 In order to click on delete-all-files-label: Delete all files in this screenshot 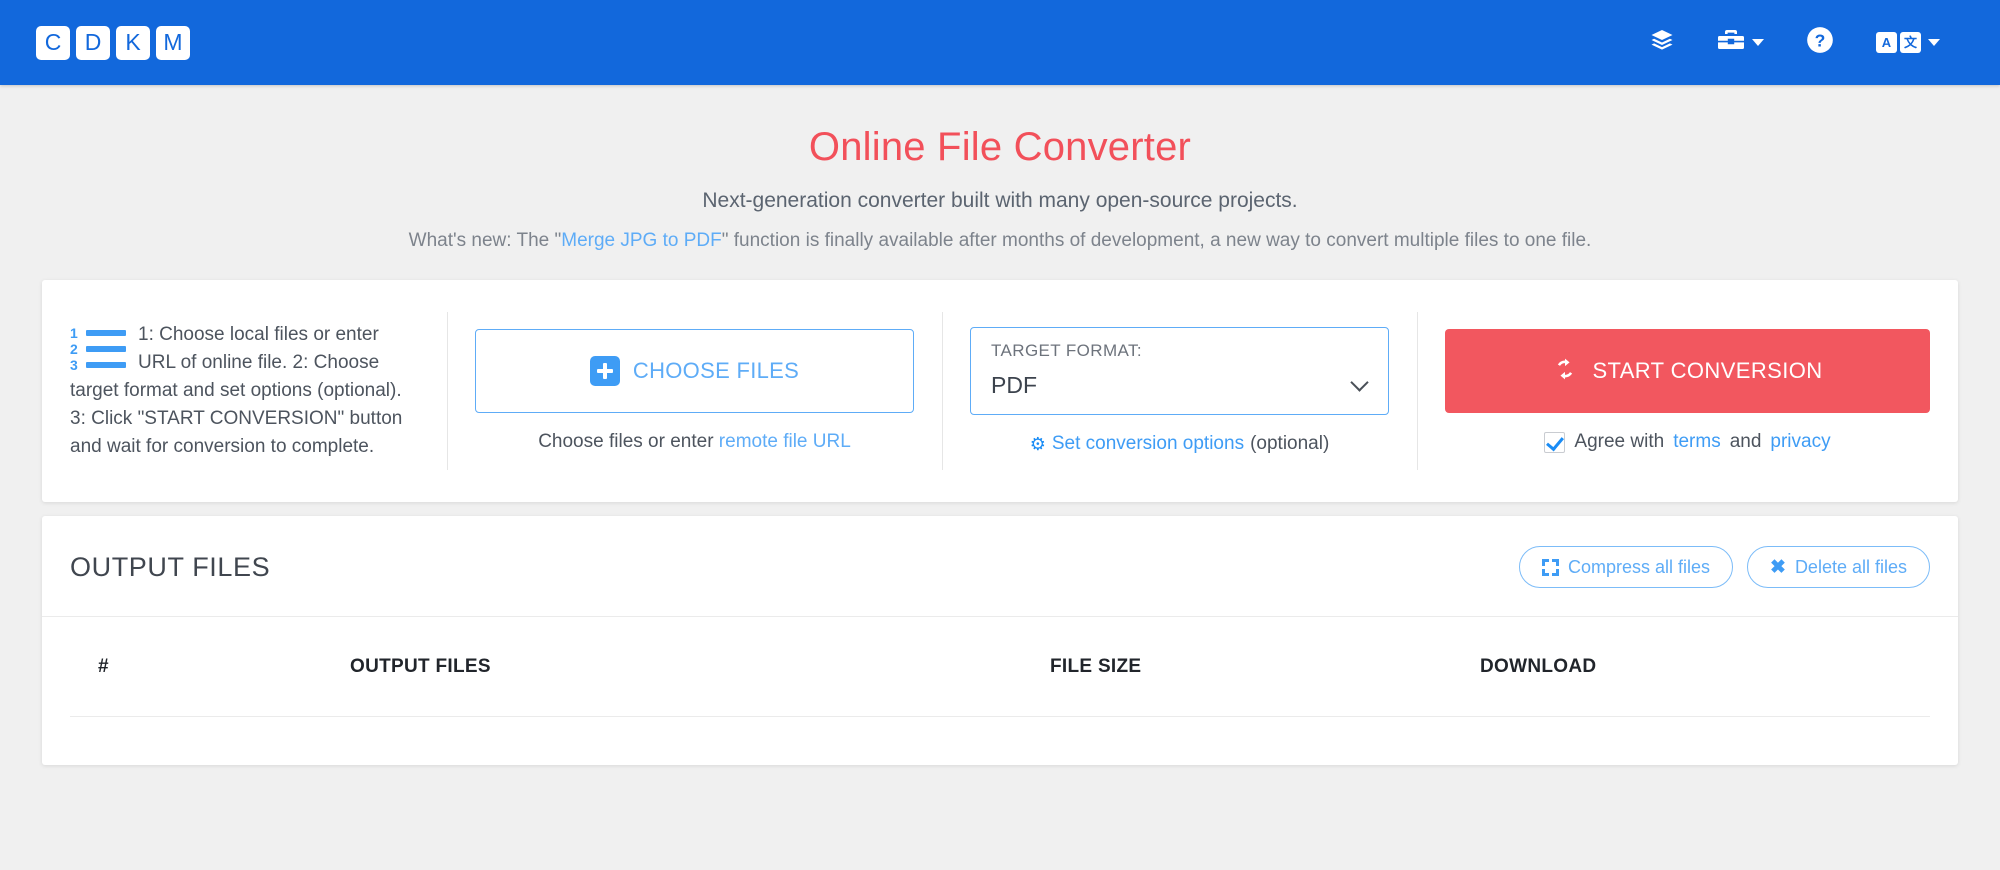, I will do `click(1850, 566)`.